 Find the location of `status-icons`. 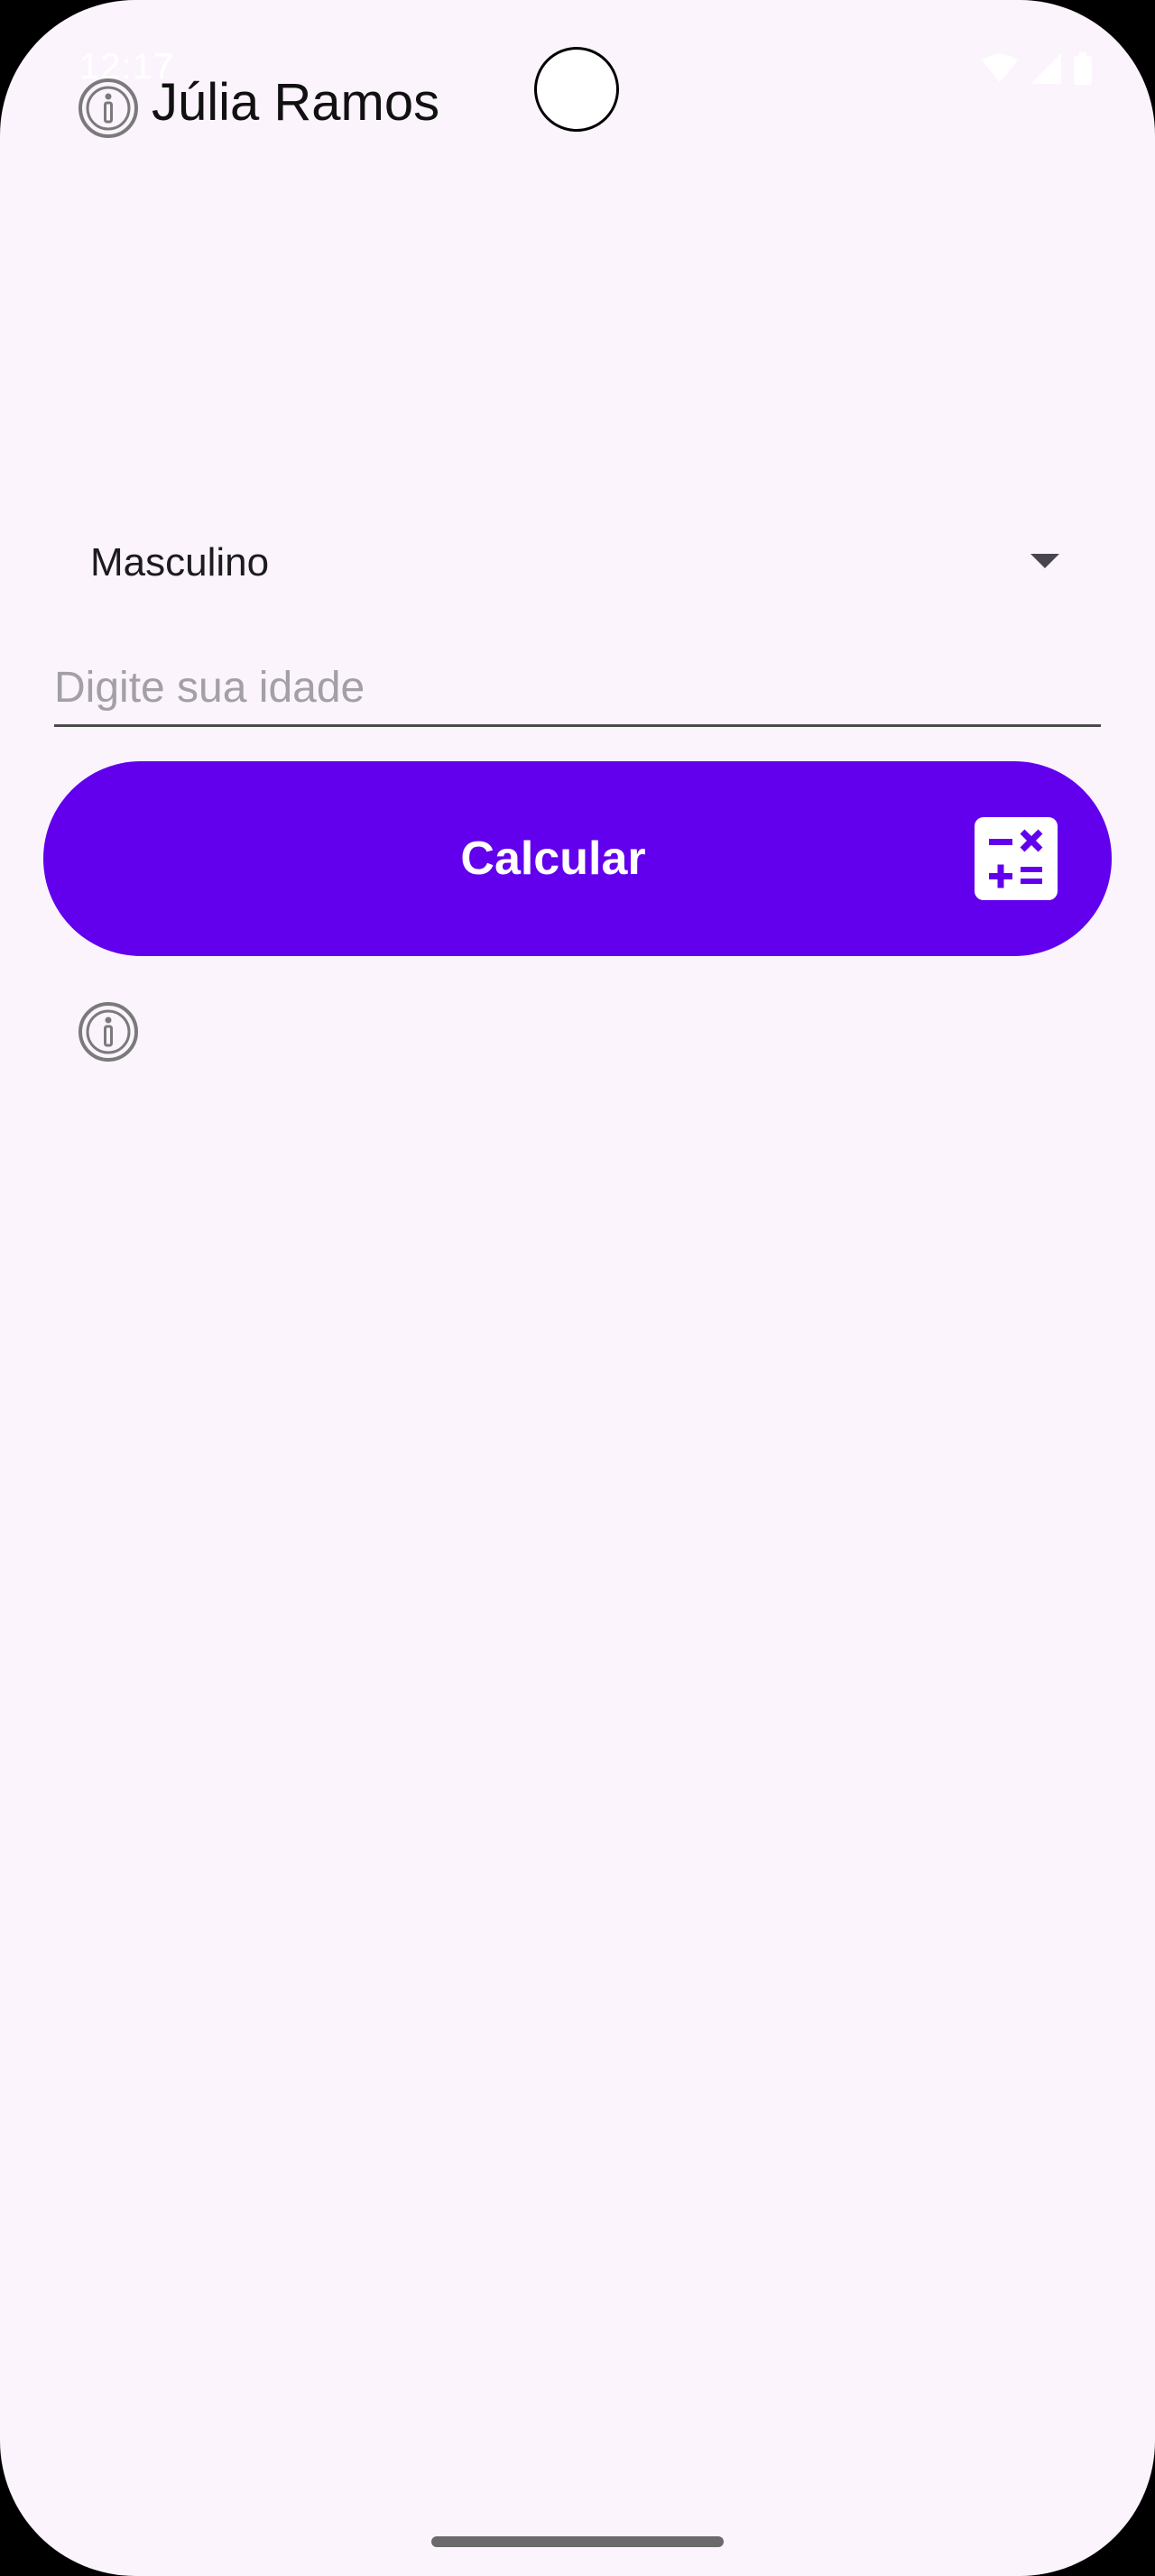

status-icons is located at coordinates (1037, 68).